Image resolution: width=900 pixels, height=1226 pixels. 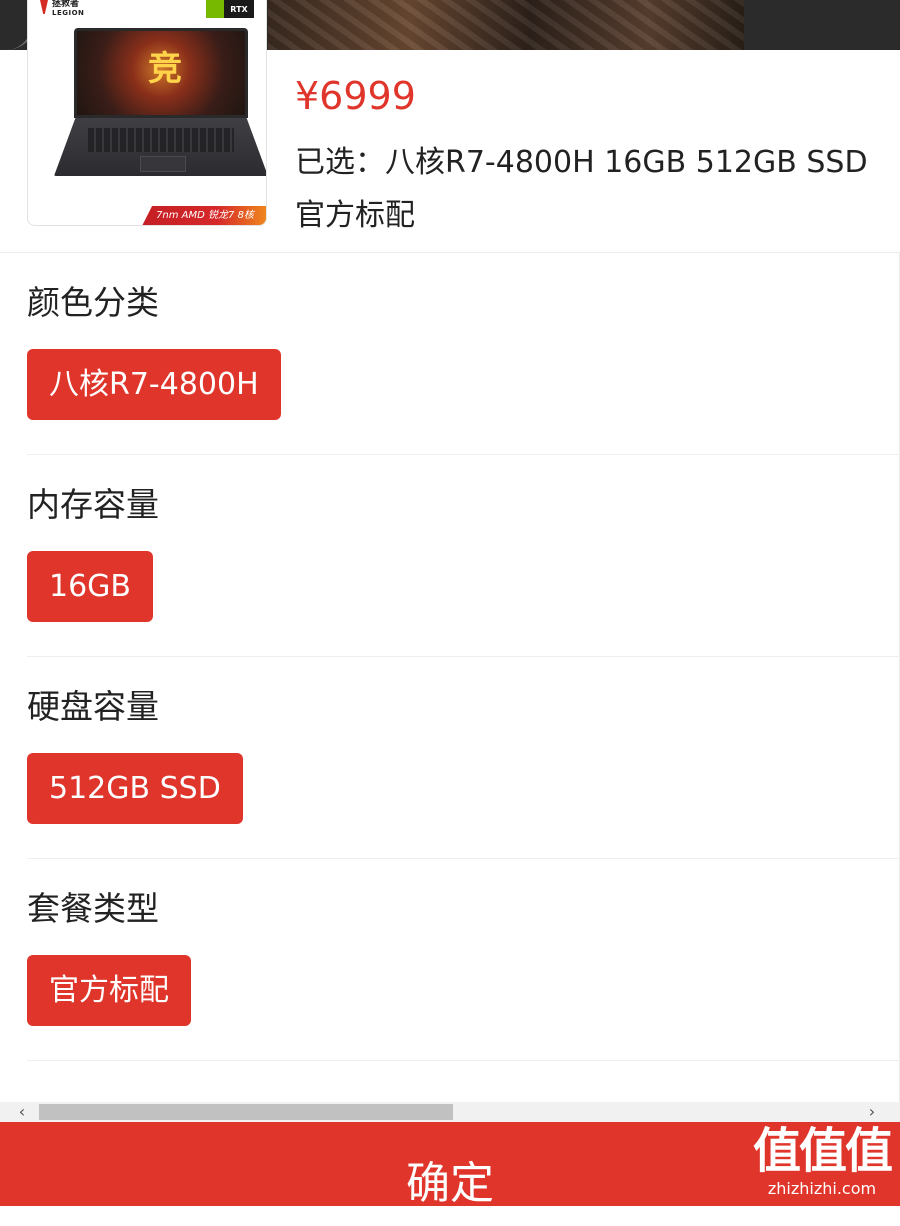 What do you see at coordinates (154, 384) in the screenshot?
I see `option-chip-cpu: 八核R7-4800H` at bounding box center [154, 384].